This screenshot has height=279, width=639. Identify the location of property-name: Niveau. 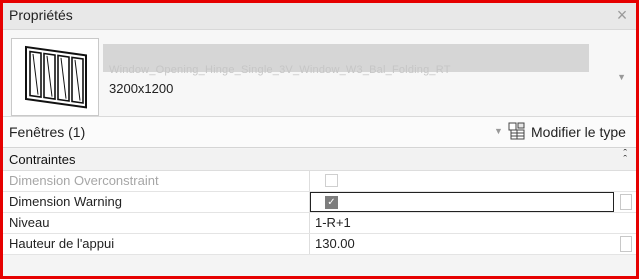
(29, 222).